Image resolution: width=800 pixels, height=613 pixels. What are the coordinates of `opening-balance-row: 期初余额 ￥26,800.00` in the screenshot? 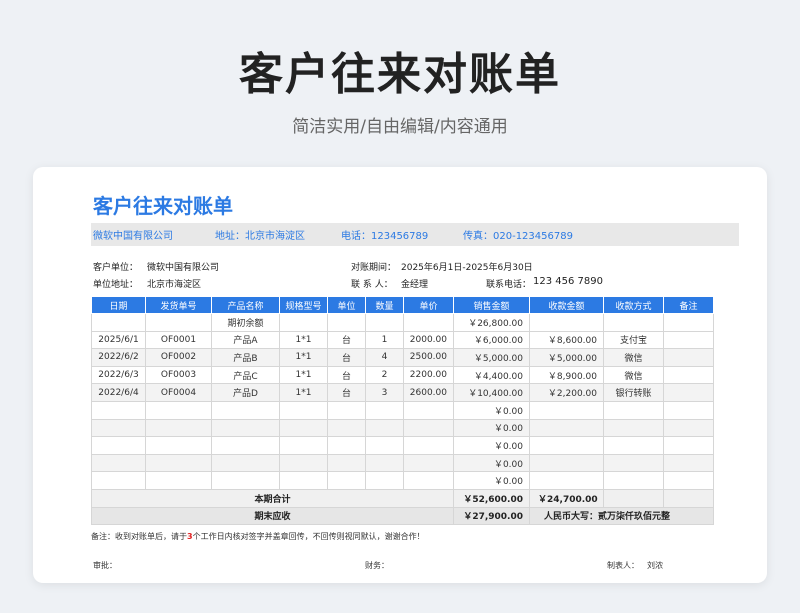 It's located at (402, 322).